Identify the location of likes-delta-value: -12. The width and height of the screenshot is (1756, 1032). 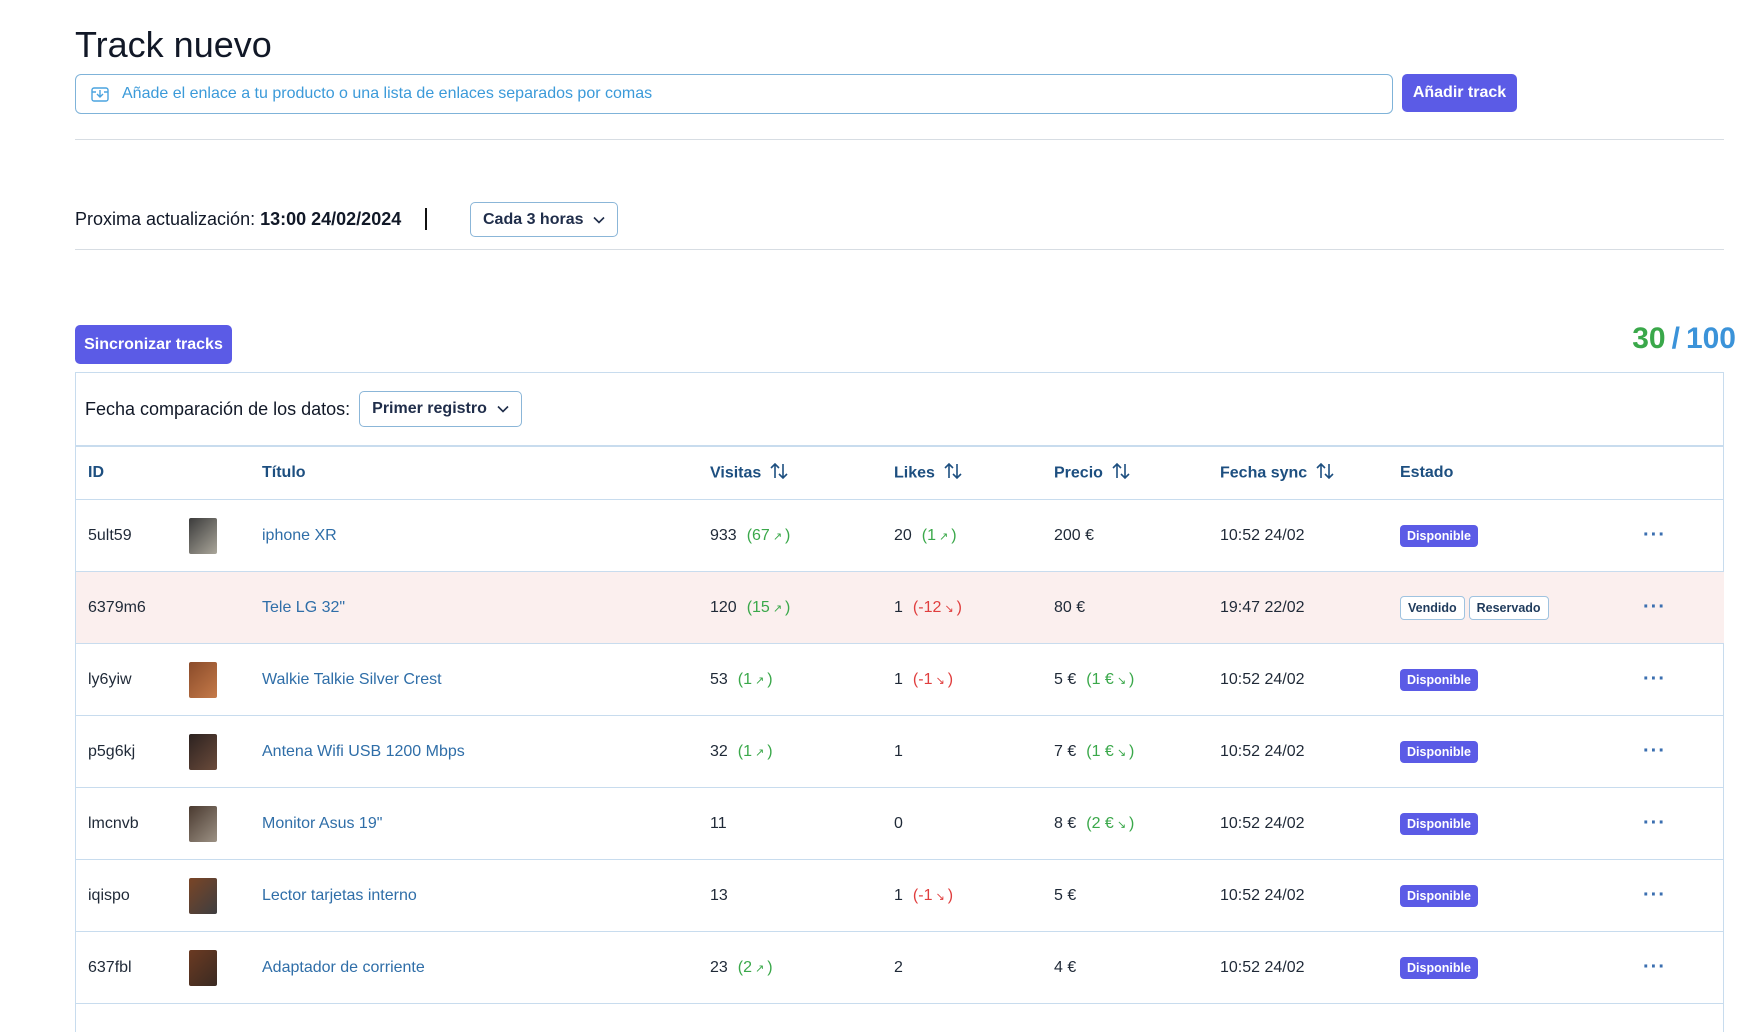
(930, 607).